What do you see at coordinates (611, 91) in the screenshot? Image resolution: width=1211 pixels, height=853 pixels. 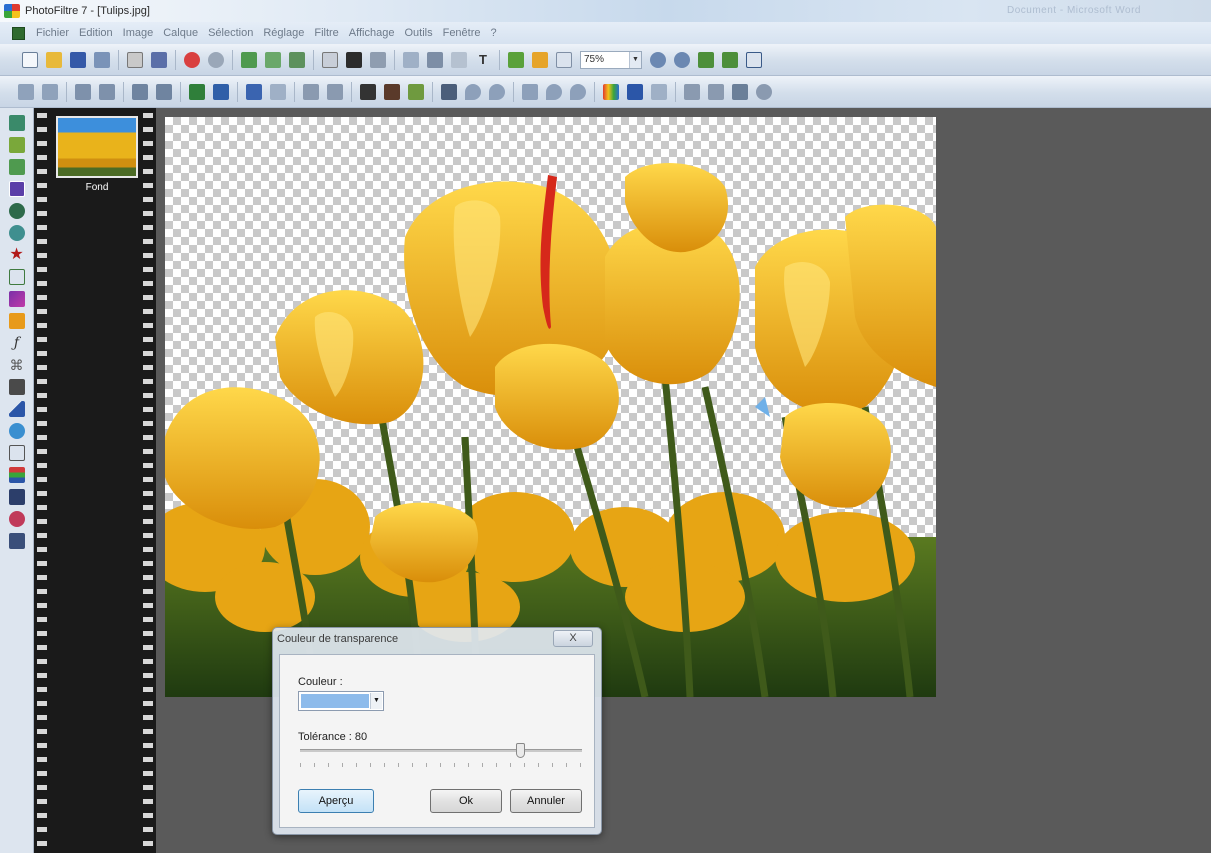 I see `color-palette-icon` at bounding box center [611, 91].